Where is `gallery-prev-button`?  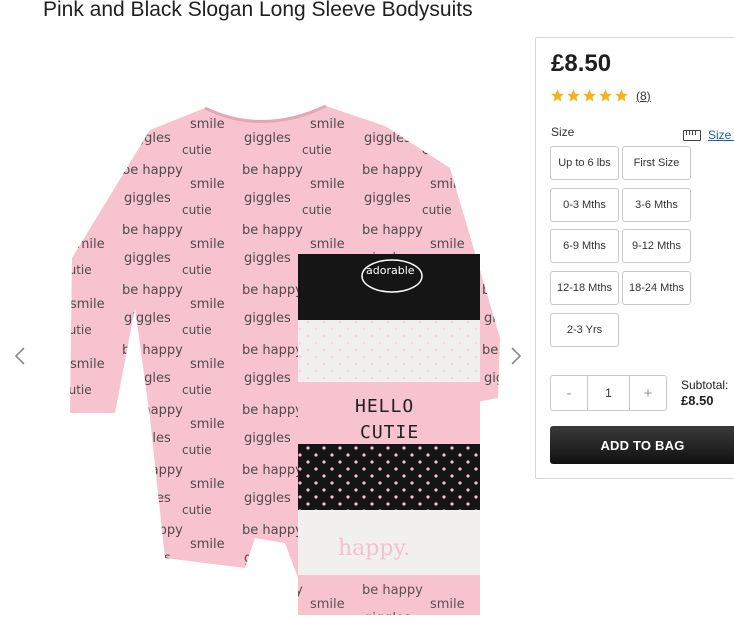 gallery-prev-button is located at coordinates (20, 359).